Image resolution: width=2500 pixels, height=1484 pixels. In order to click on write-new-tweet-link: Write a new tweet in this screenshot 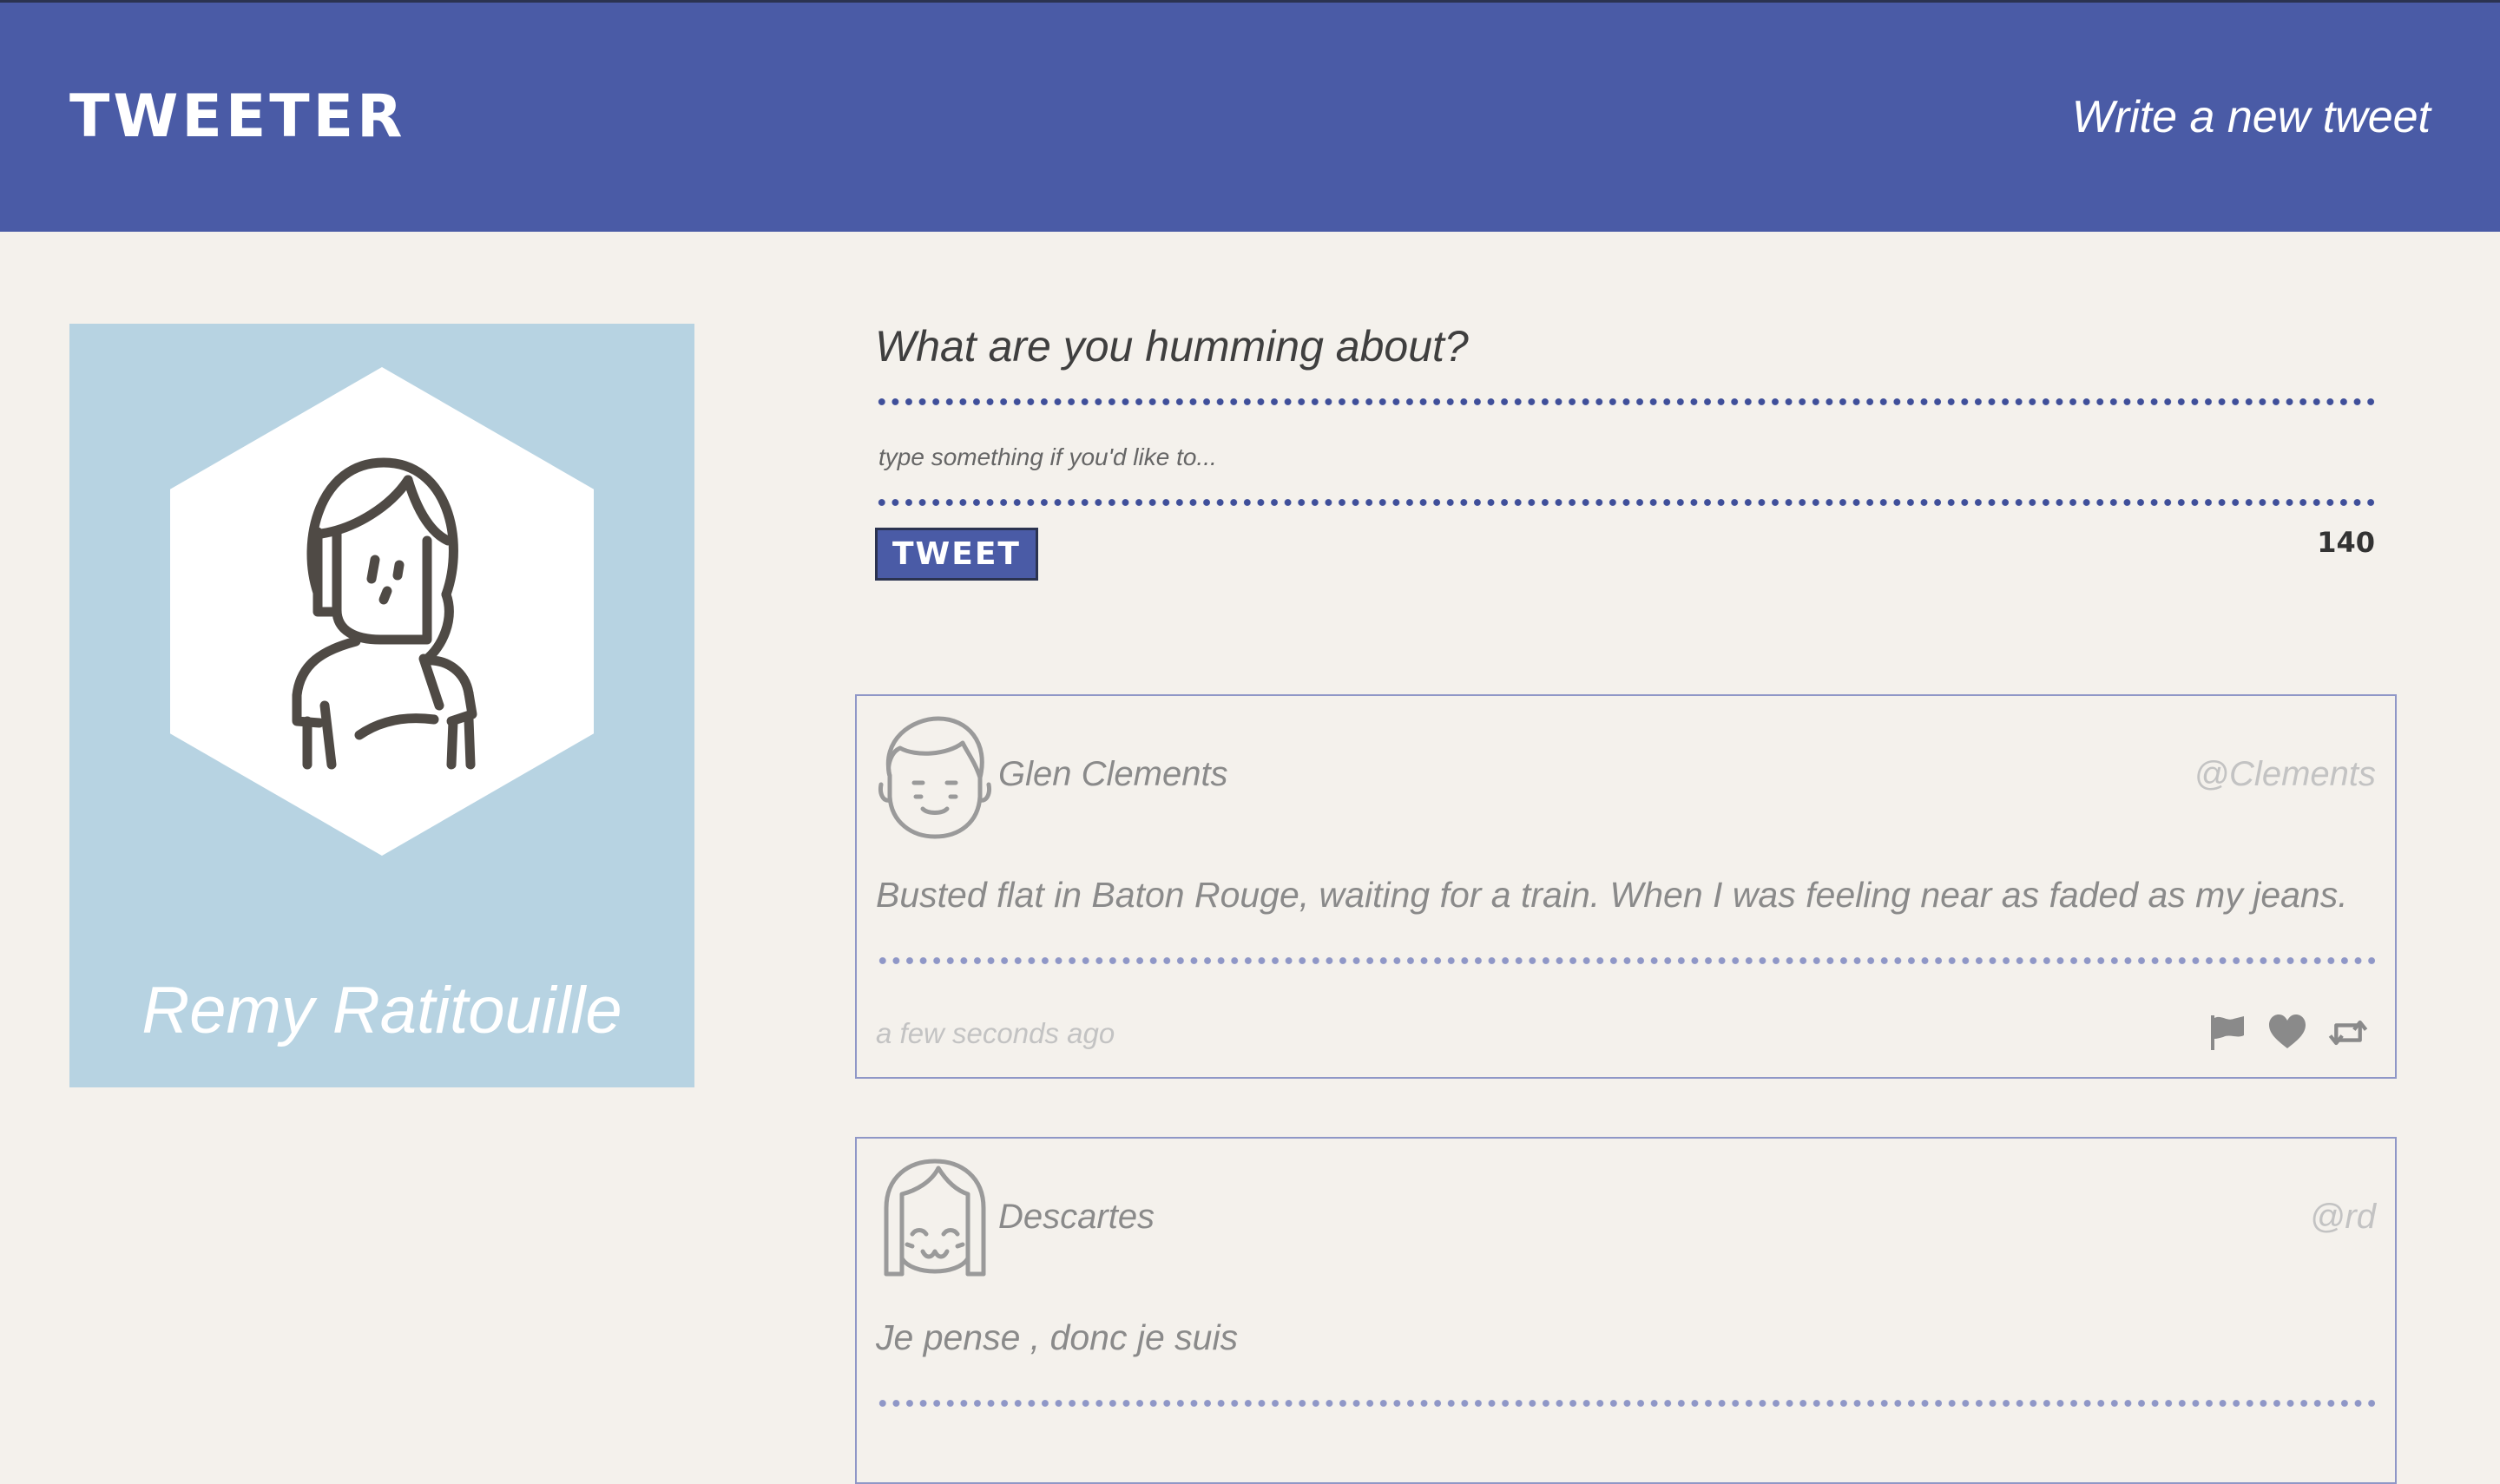, I will do `click(2251, 117)`.